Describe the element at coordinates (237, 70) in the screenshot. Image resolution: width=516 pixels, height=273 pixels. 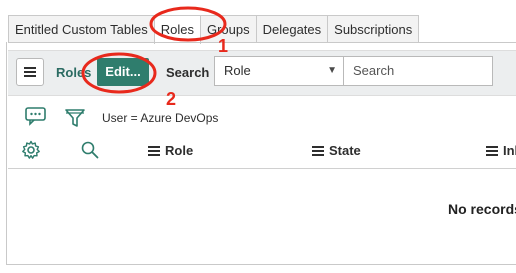
I see `search-field-value: Role` at that location.